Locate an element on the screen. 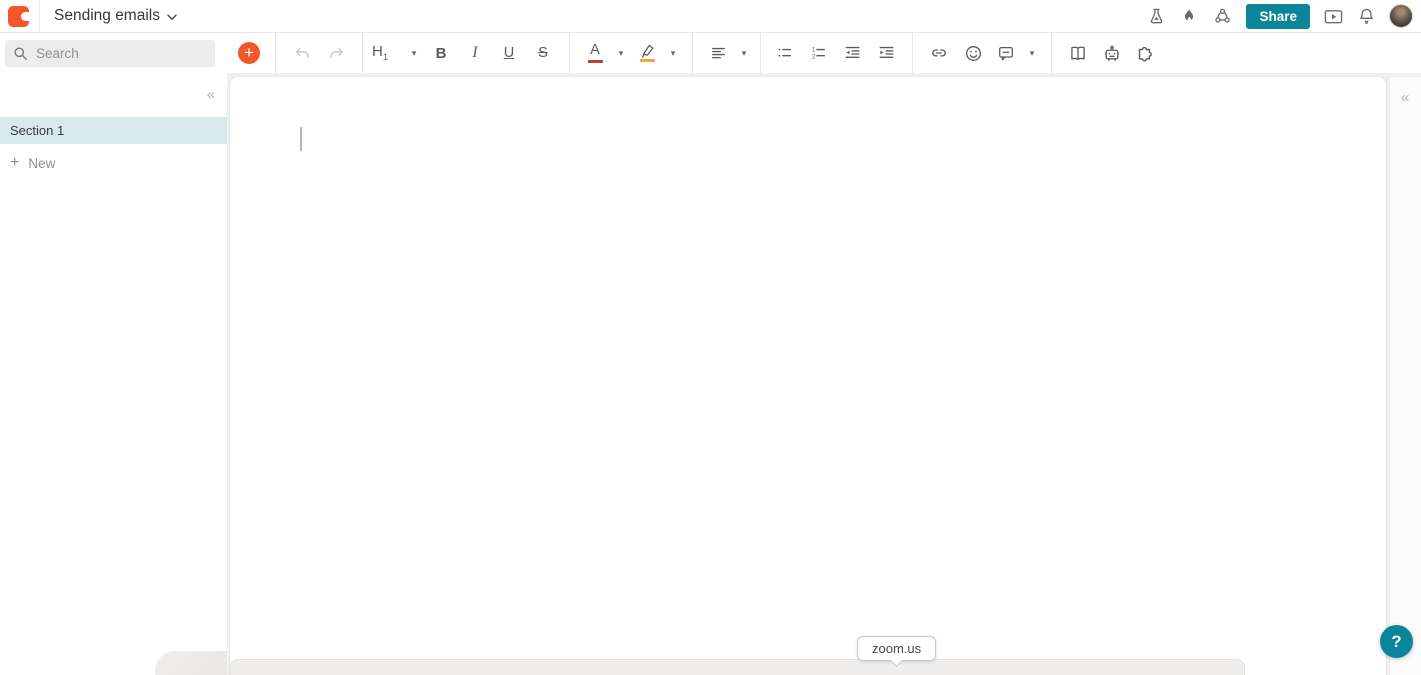  app-header: Sending emails Share is located at coordinates (710, 16).